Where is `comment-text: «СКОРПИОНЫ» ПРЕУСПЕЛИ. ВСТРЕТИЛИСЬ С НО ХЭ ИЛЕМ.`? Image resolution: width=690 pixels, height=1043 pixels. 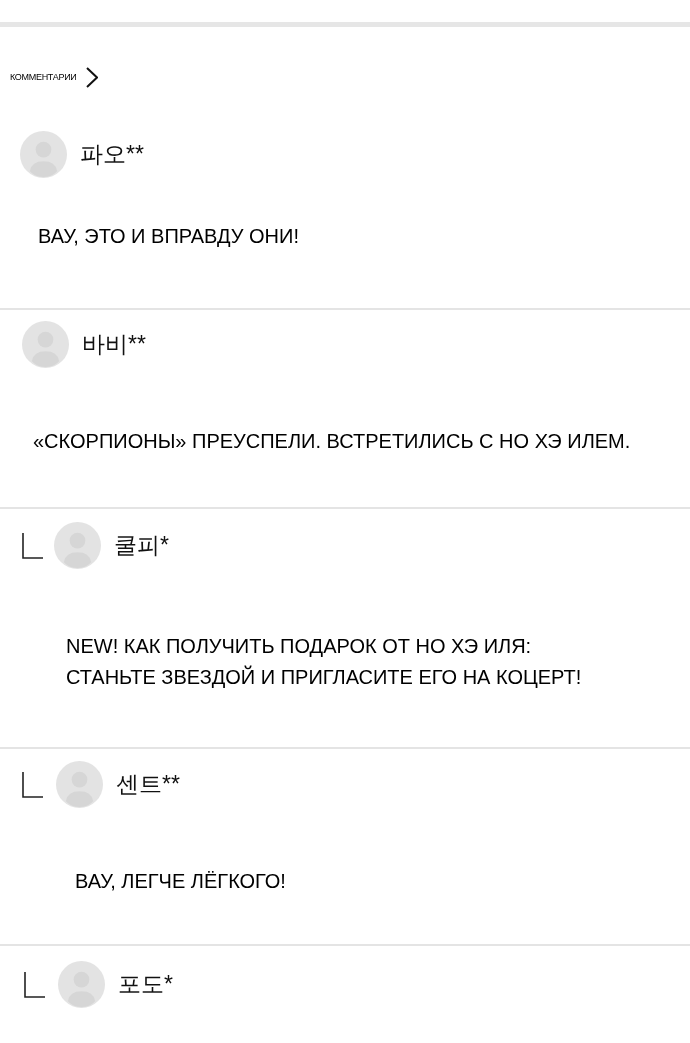 comment-text: «СКОРПИОНЫ» ПРЕУСПЕЛИ. ВСТРЕТИЛИСЬ С НО ХЭ ИЛЕМ. is located at coordinates (332, 441).